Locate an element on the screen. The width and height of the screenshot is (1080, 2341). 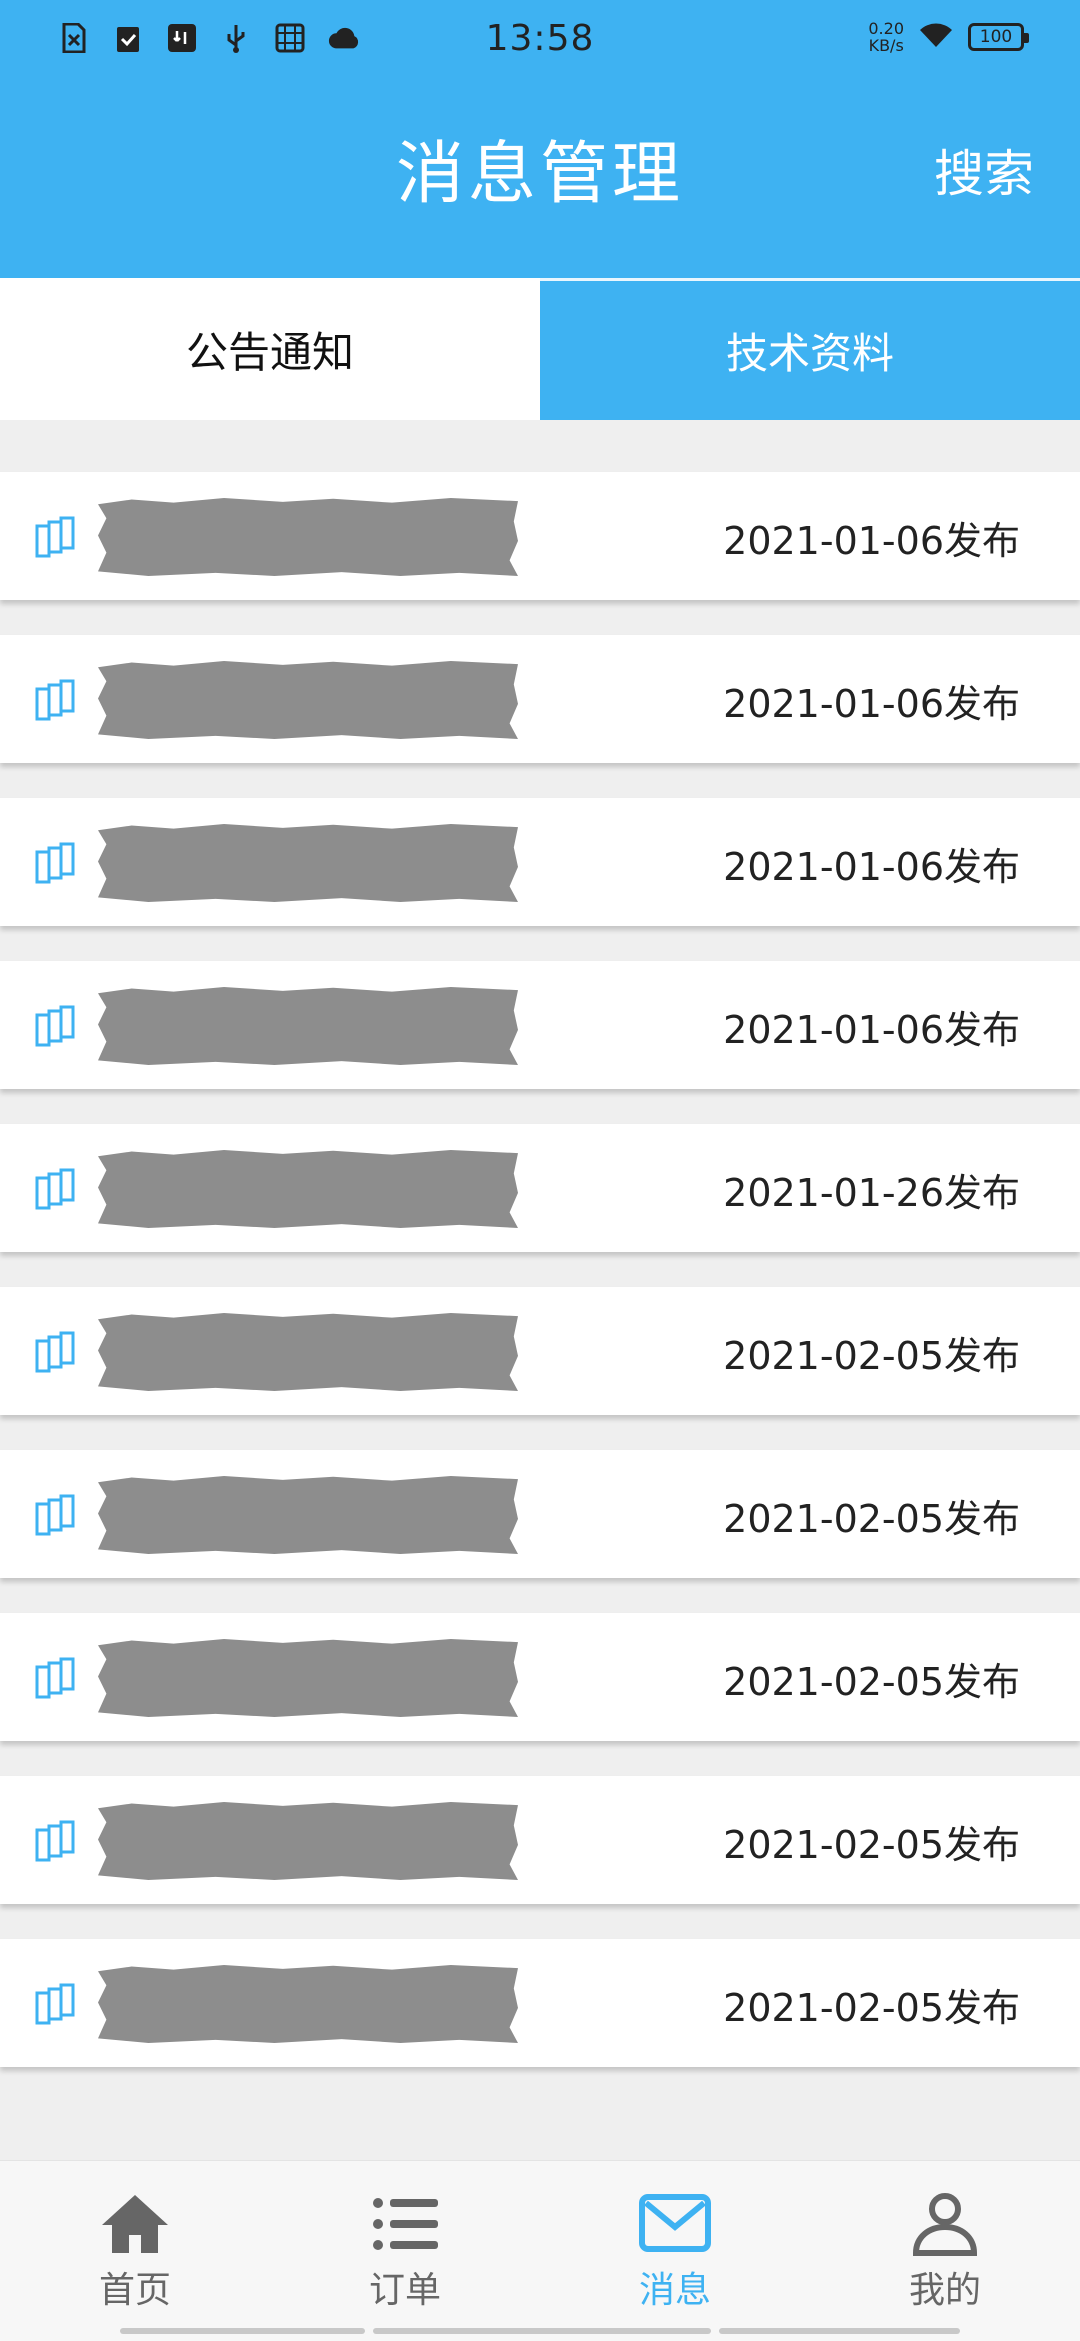
app-header: 13:58 0.20 KB/s 100 消息管理 搜索 is located at coordinates (540, 139).